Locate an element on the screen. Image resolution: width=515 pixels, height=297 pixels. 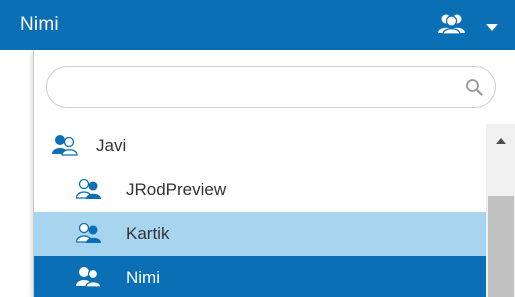
account-item-jrodpreview: JRodPreview is located at coordinates (260, 190).